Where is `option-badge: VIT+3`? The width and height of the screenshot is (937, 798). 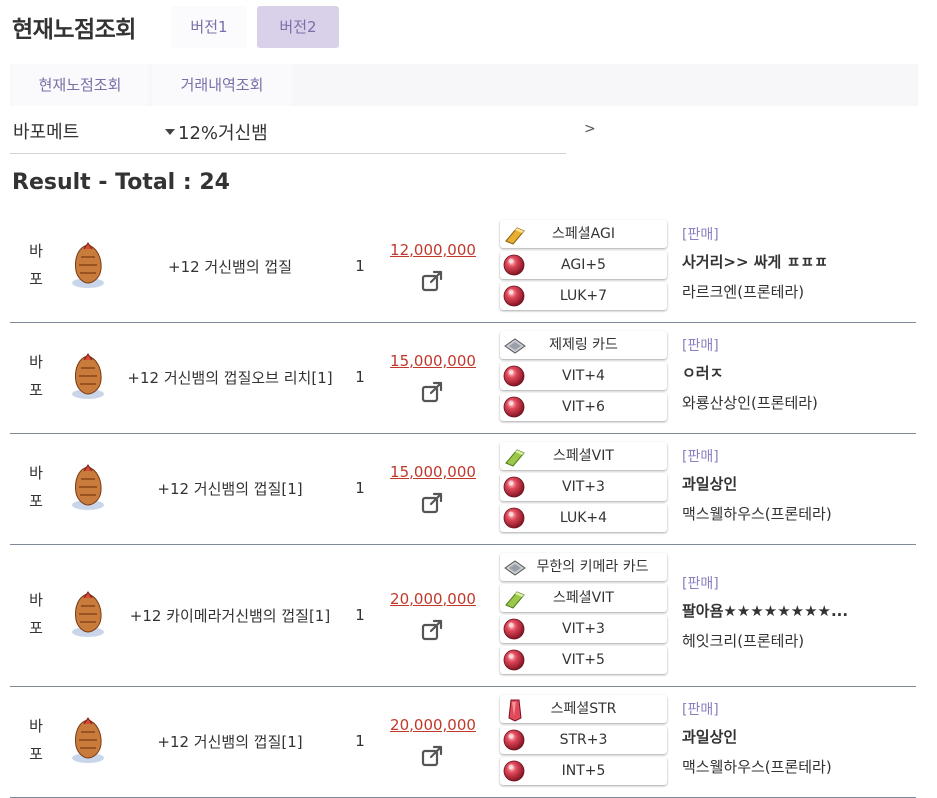
option-badge: VIT+3 is located at coordinates (583, 487).